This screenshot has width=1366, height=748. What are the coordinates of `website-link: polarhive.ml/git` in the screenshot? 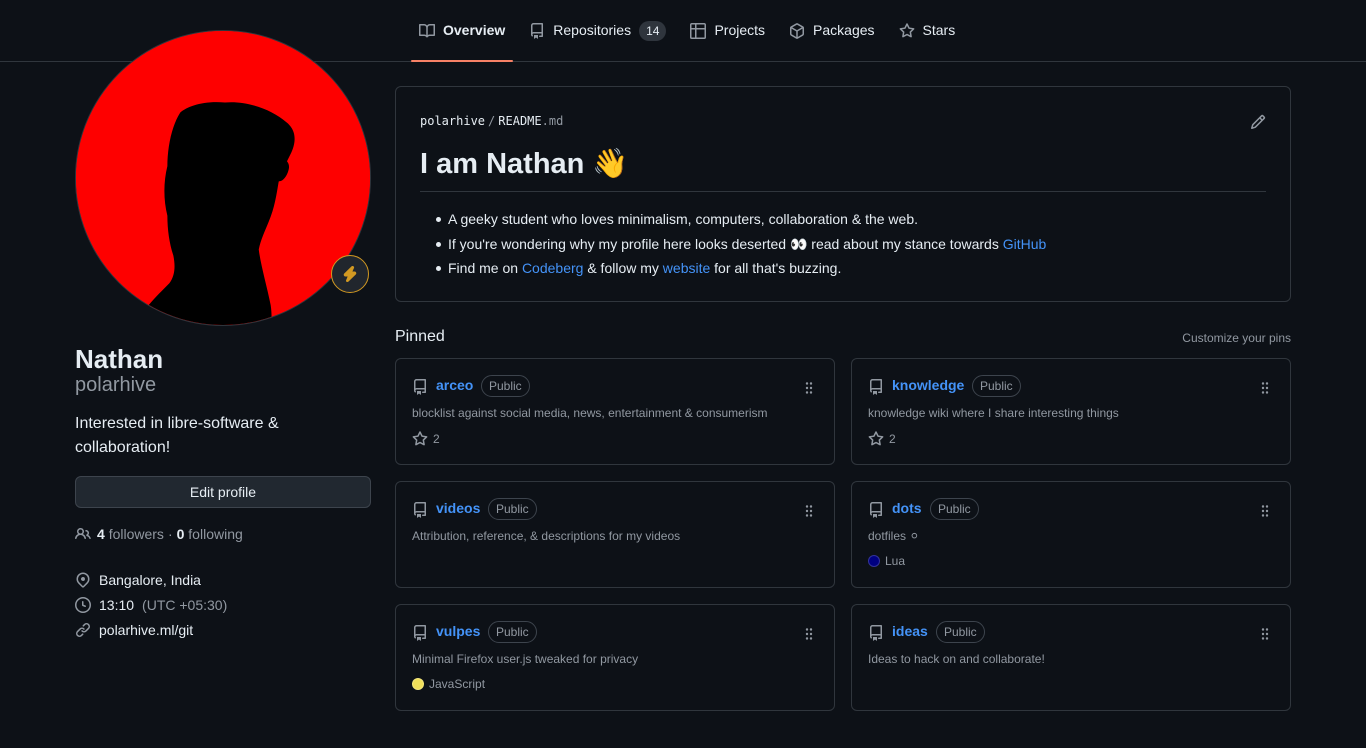 It's located at (146, 630).